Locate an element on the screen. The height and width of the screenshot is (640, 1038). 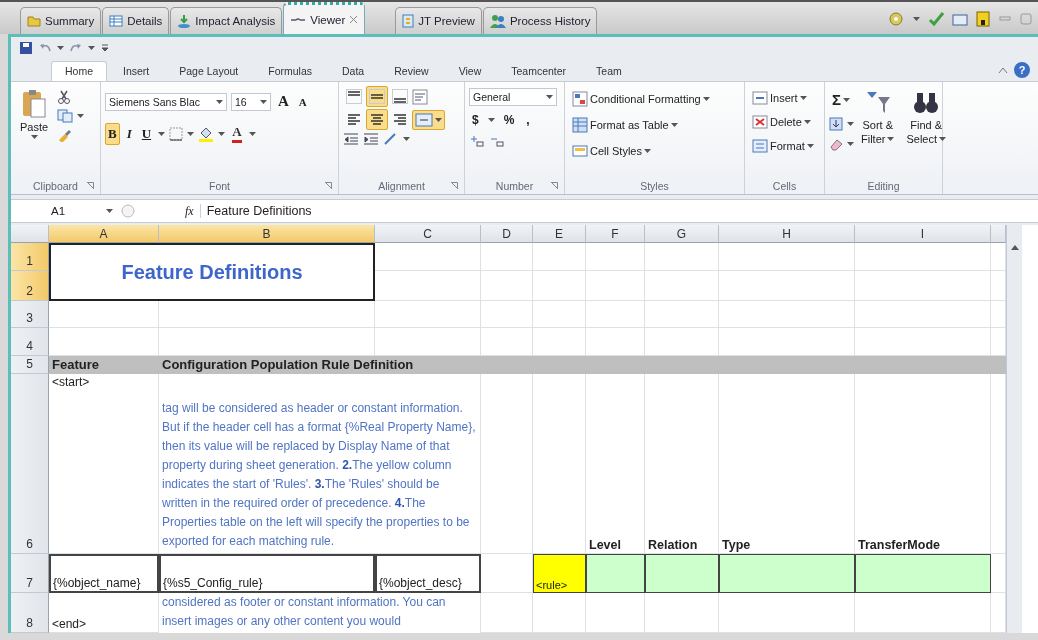
increase-decimal-icon is located at coordinates (477, 141).